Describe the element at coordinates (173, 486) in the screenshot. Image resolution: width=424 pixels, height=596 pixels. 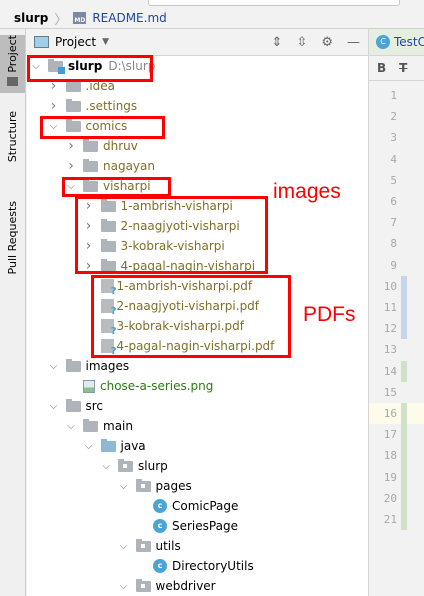
I see `tree-item-label: pages` at that location.